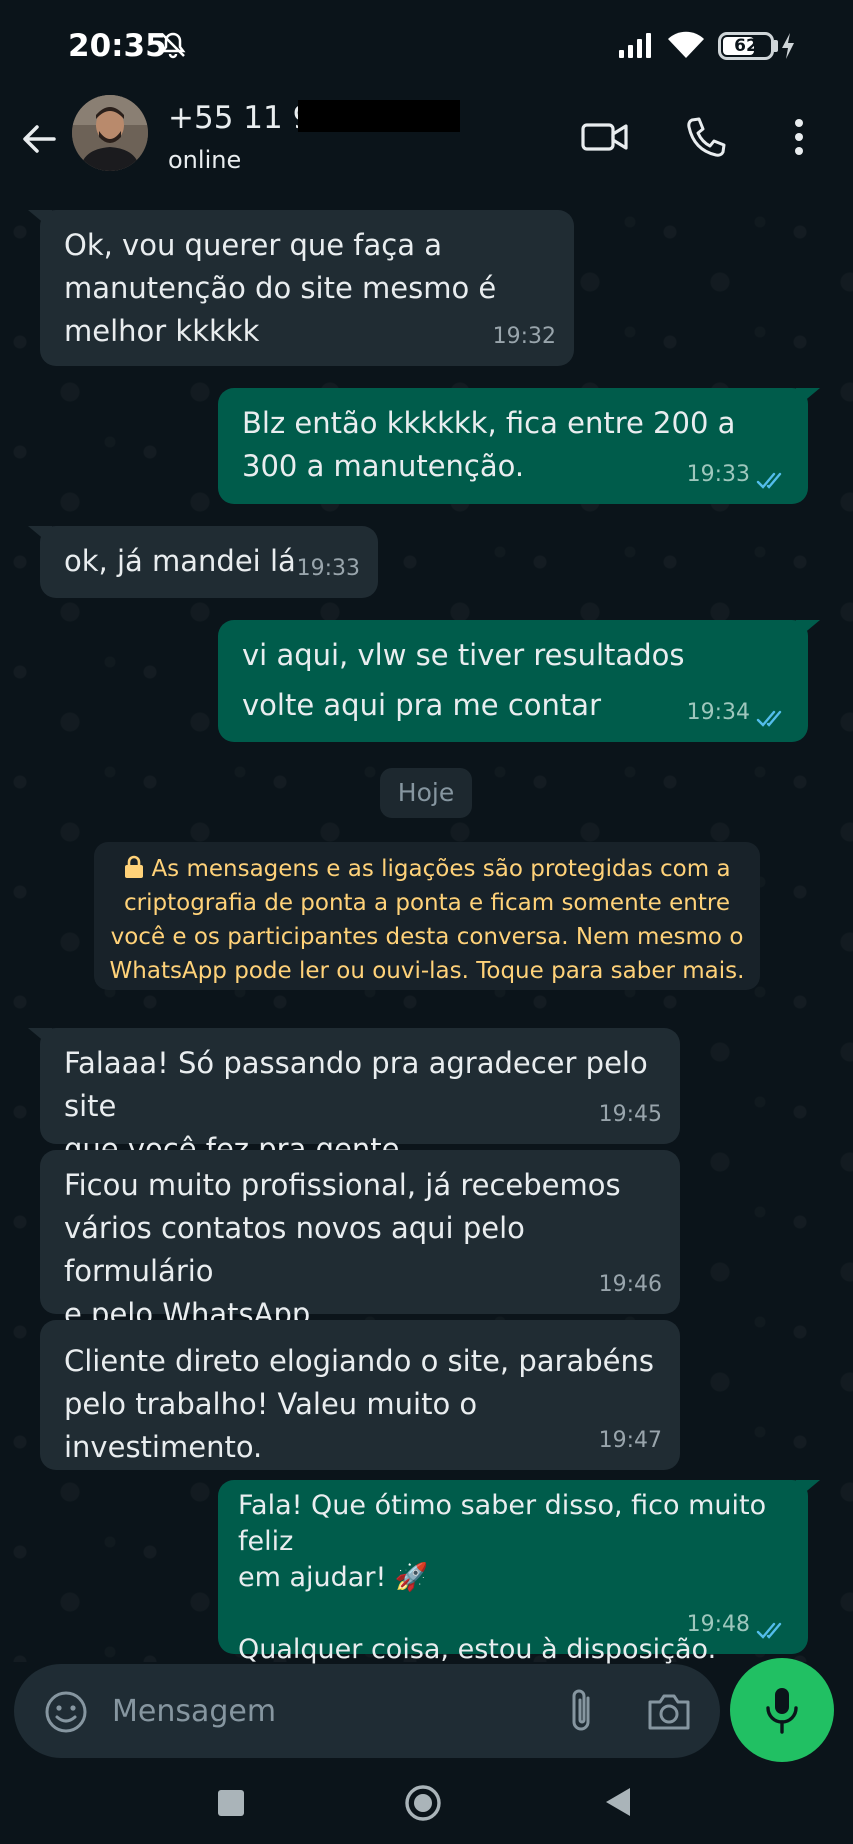 The height and width of the screenshot is (1844, 853). Describe the element at coordinates (134, 866) in the screenshot. I see `lock-icon` at that location.